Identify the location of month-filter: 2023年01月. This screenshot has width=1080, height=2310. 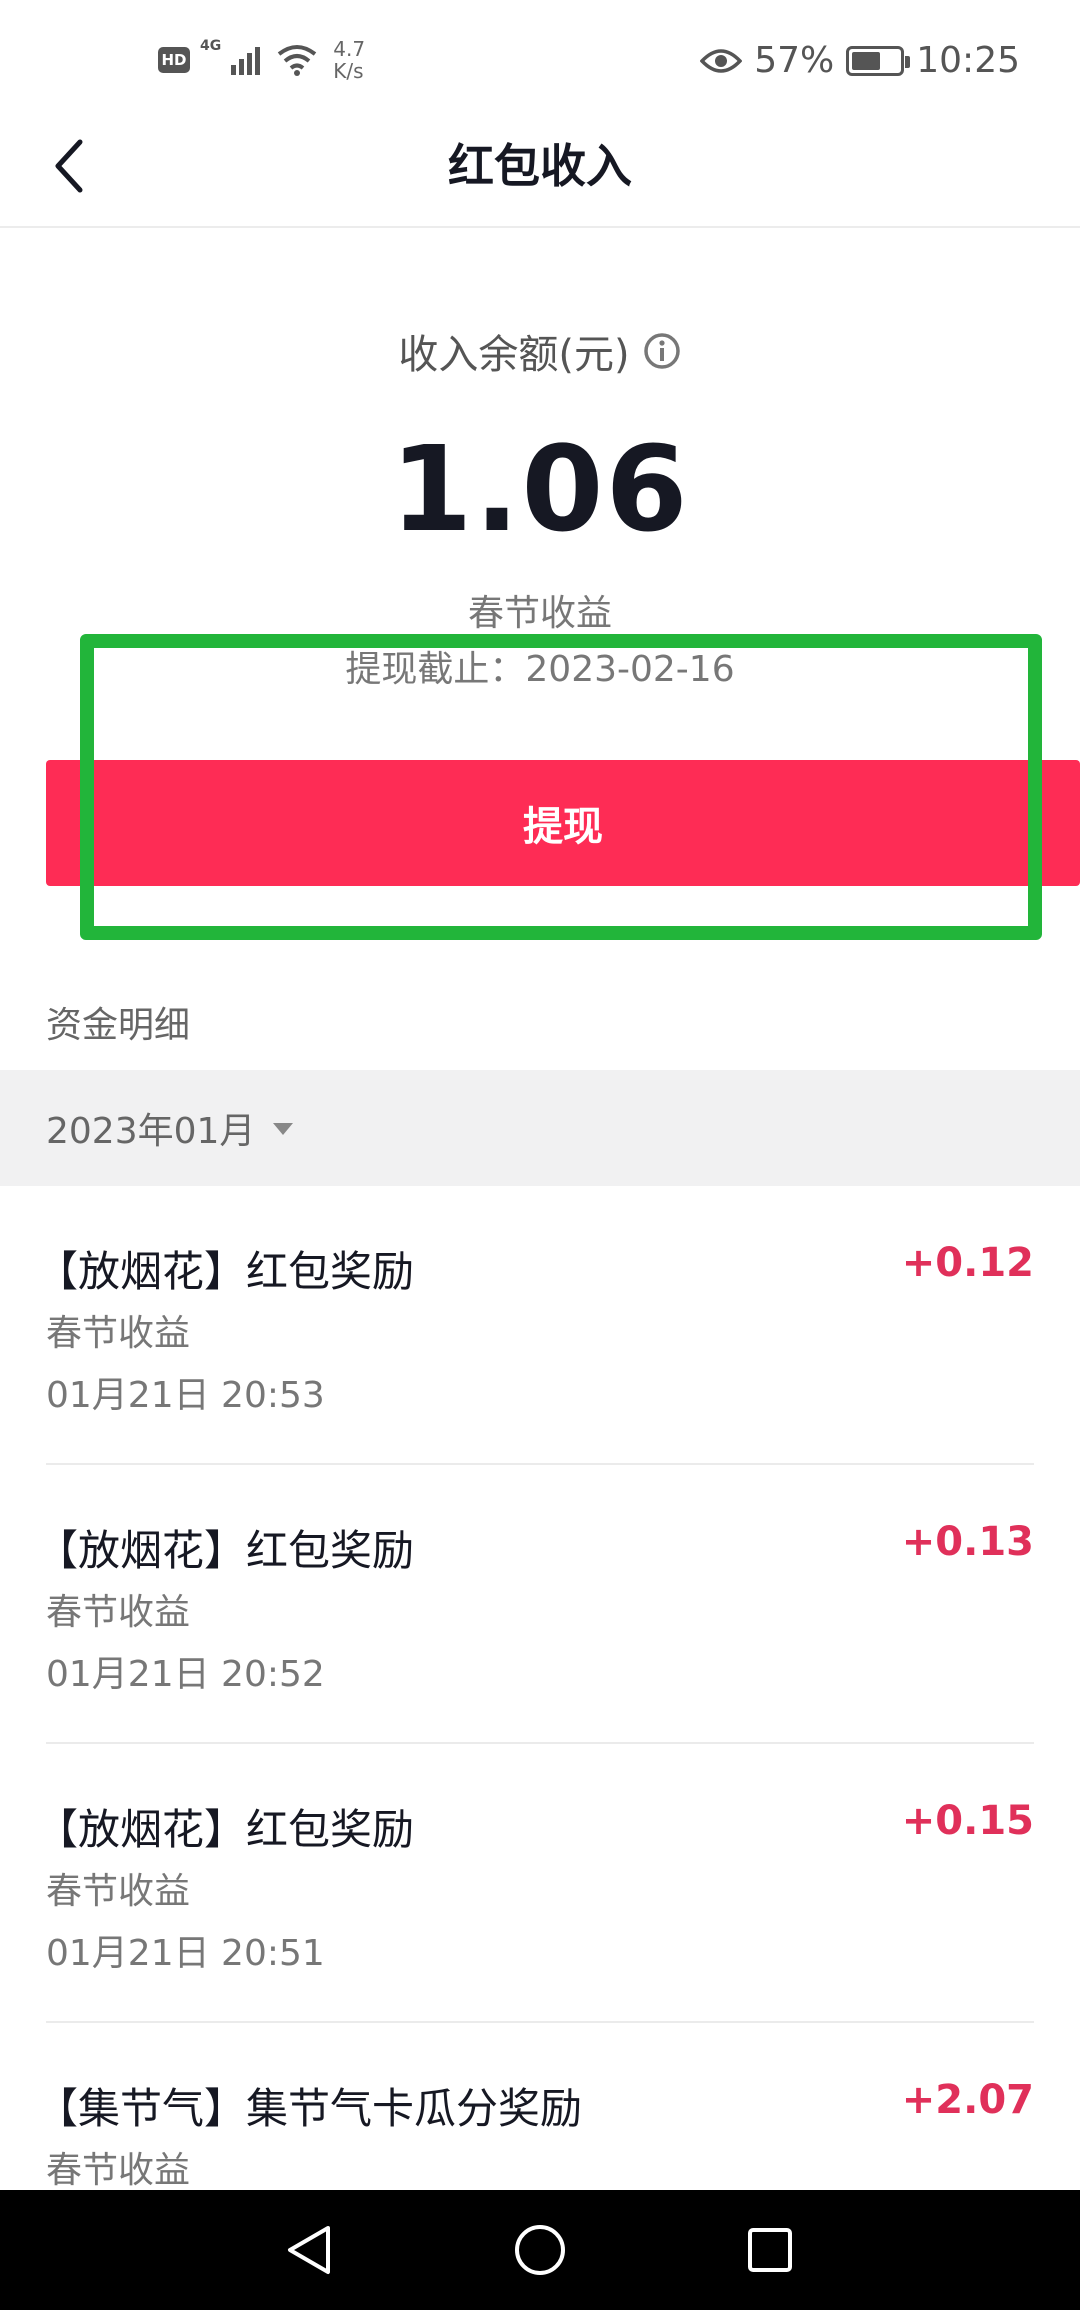
(540, 1128).